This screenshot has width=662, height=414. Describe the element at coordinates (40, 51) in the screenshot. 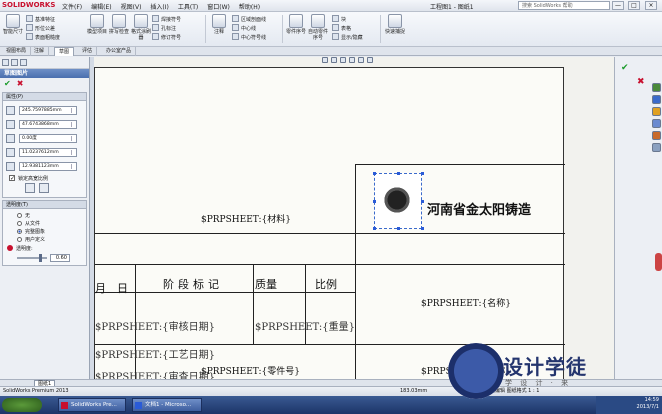

I see `tab-annotation: 注解` at that location.